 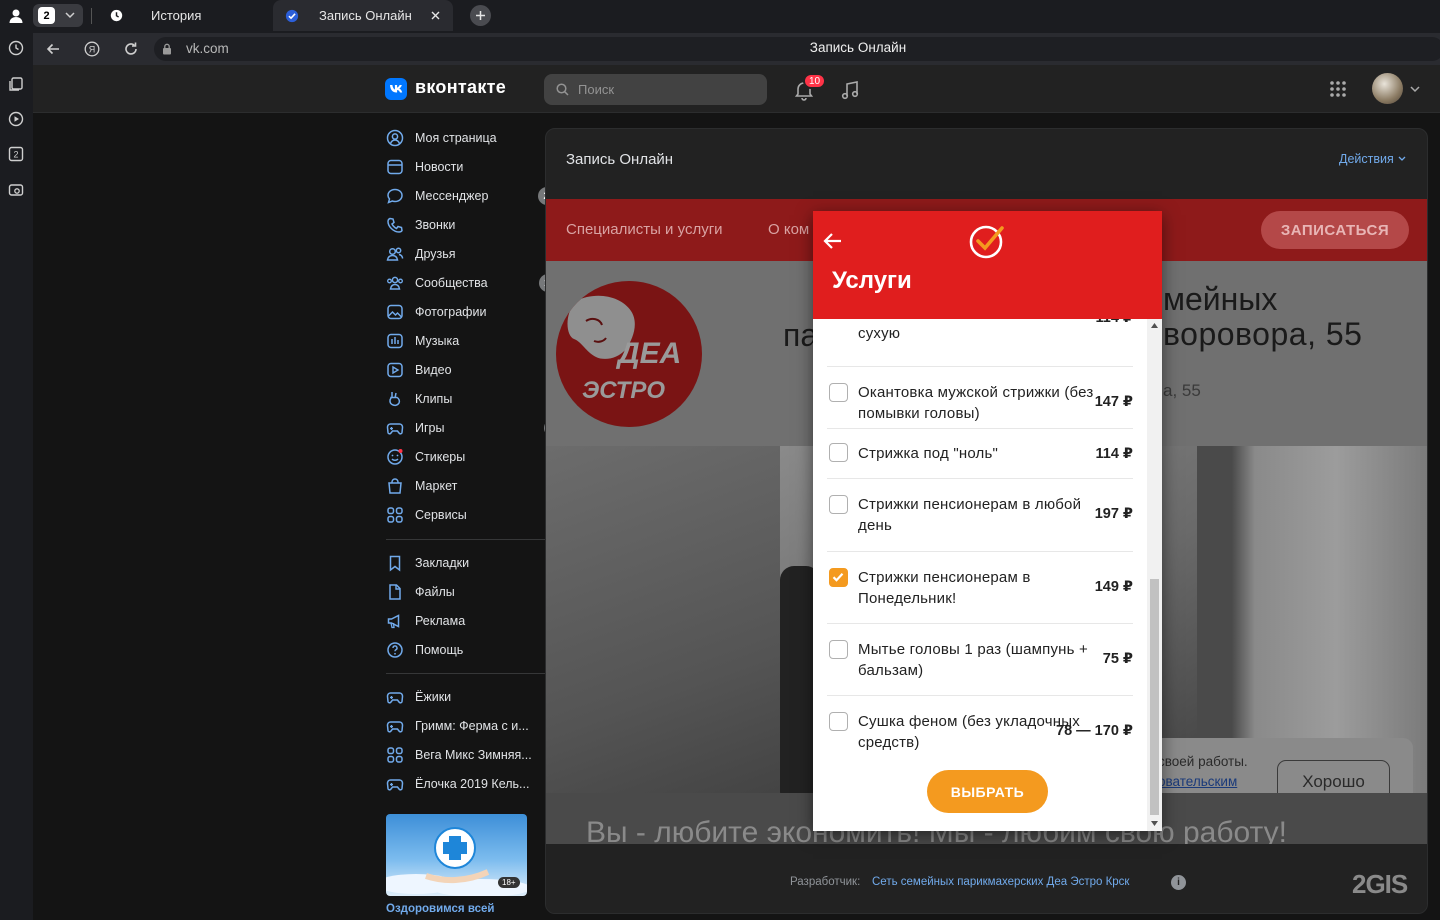 I want to click on chevron-down-icon, so click(x=1415, y=89).